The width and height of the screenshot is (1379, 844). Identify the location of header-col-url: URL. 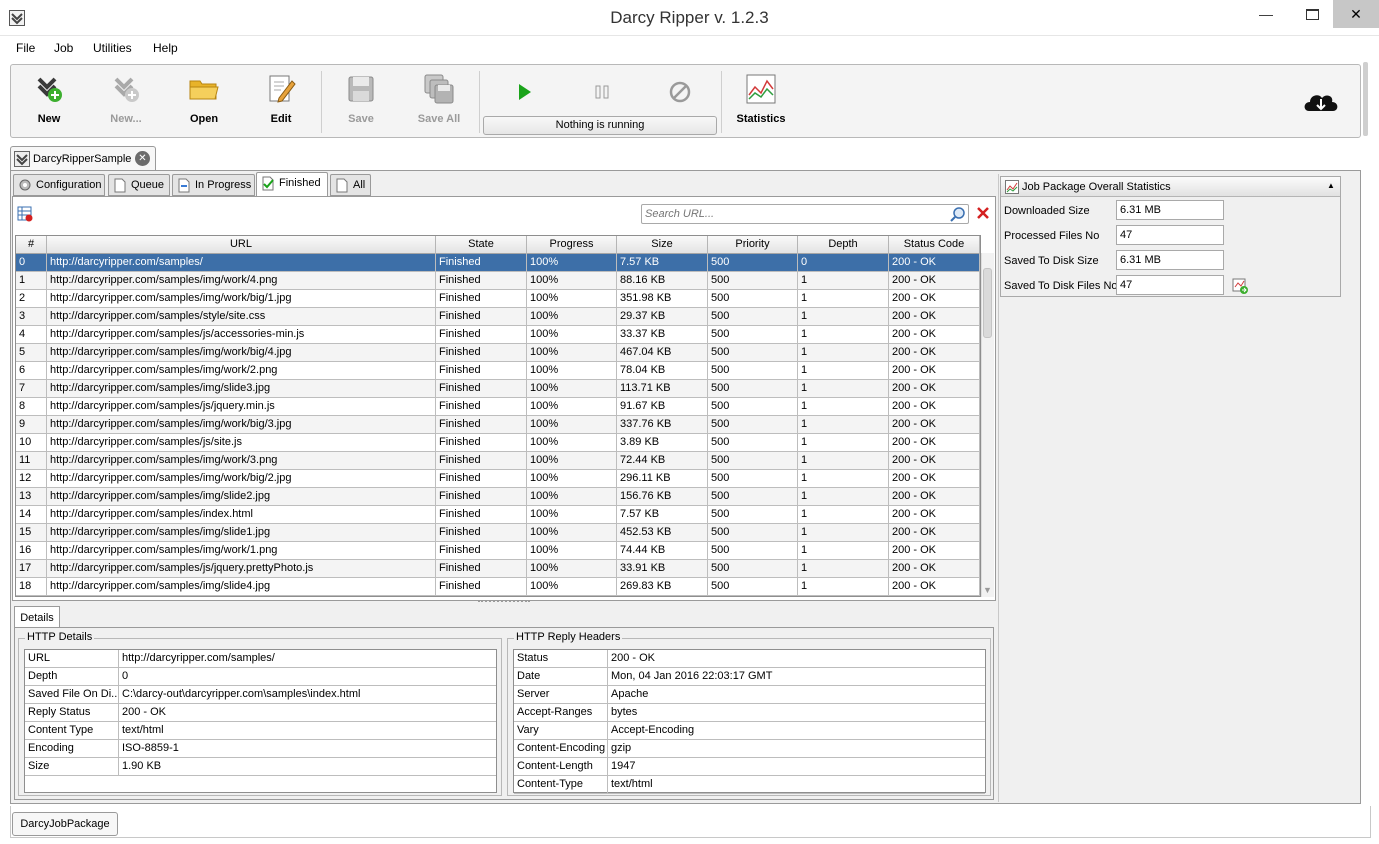
(241, 245).